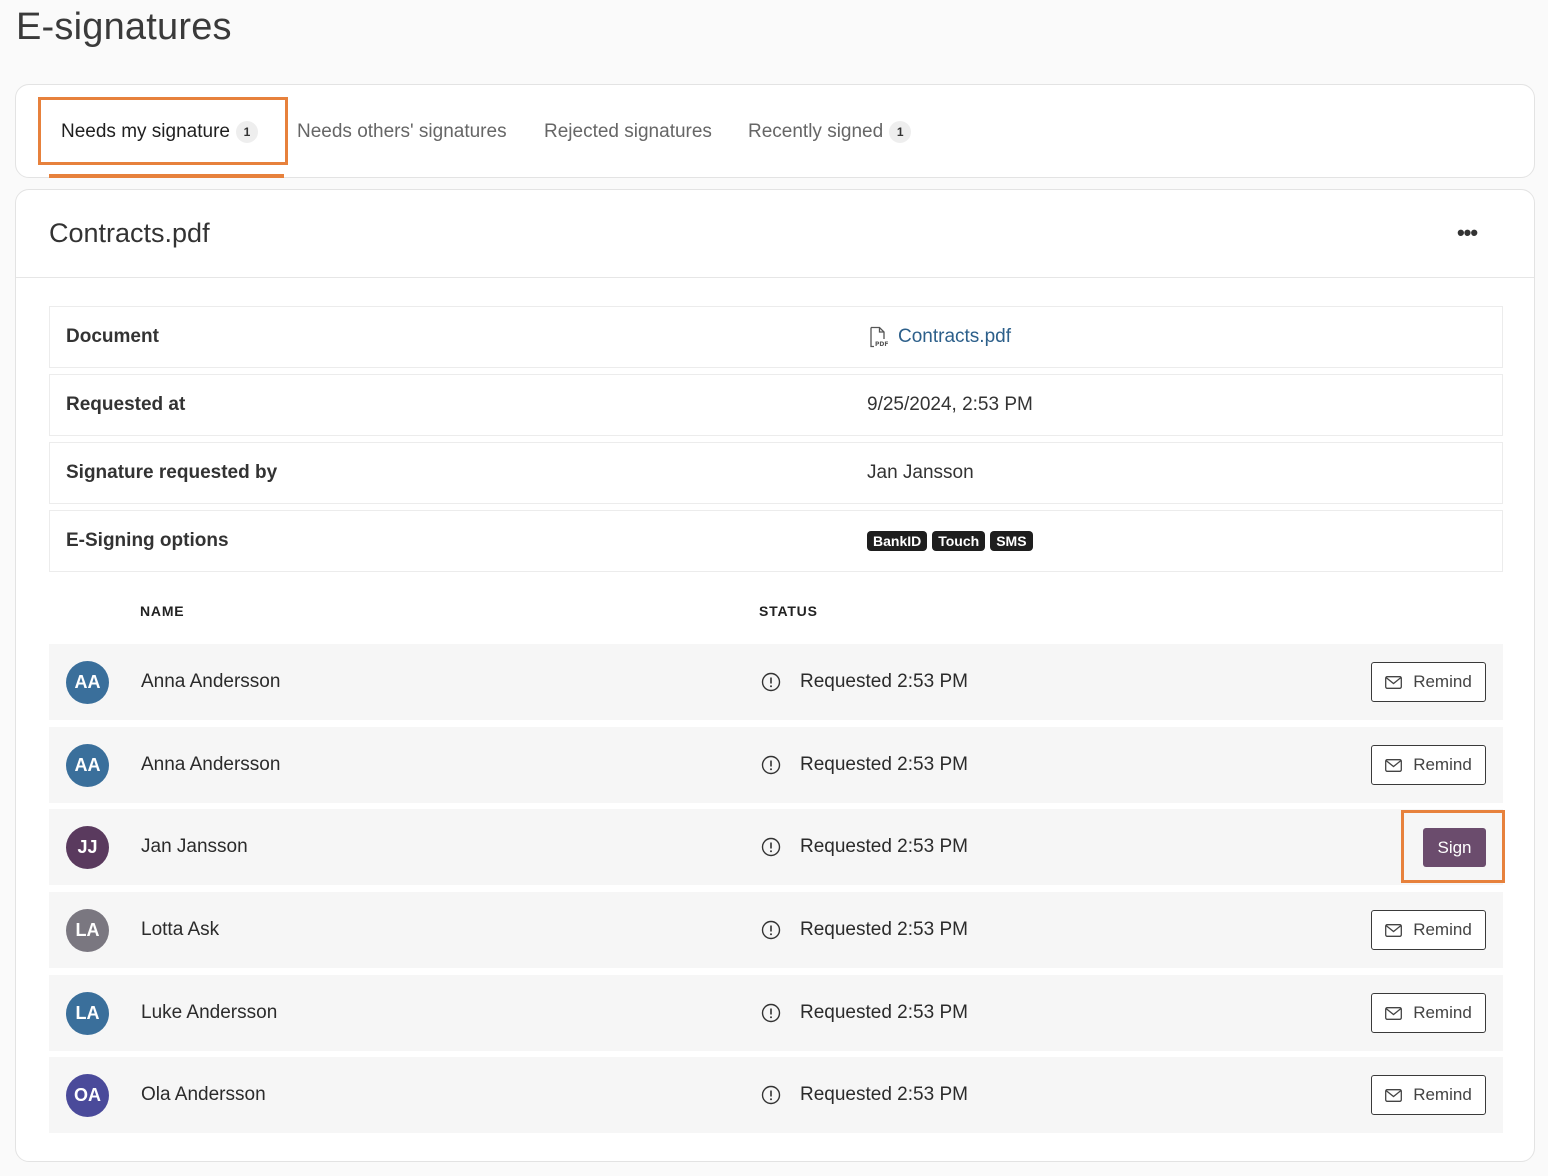  I want to click on active-tab-indicator, so click(166, 176).